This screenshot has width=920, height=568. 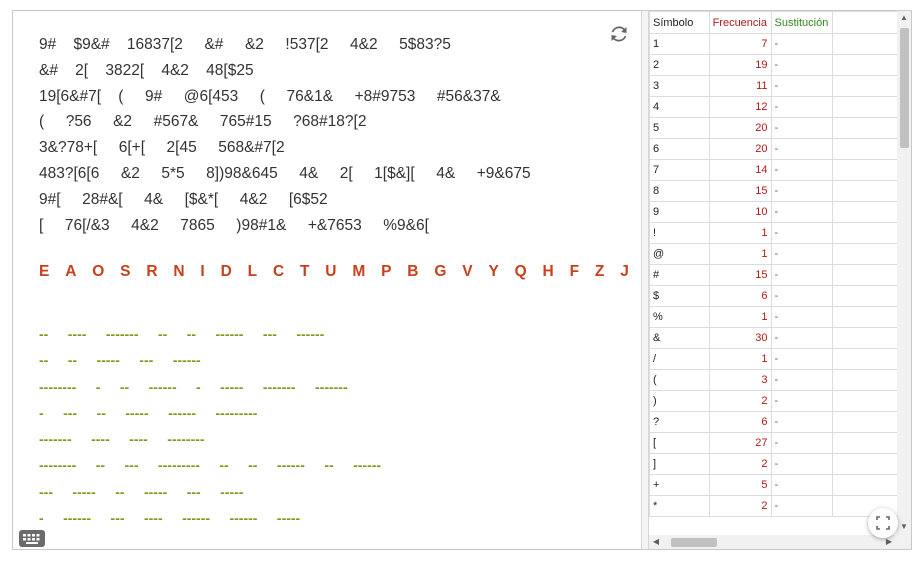 I want to click on scroll-up-icon: ▲, so click(x=904, y=17).